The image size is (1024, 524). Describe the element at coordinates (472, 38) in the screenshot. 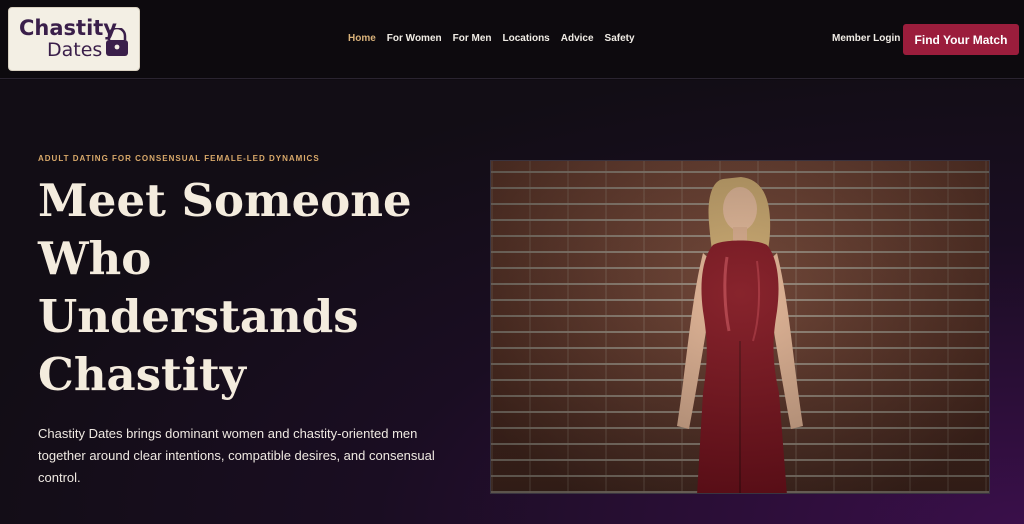

I see `nav-for-men: For Men` at that location.